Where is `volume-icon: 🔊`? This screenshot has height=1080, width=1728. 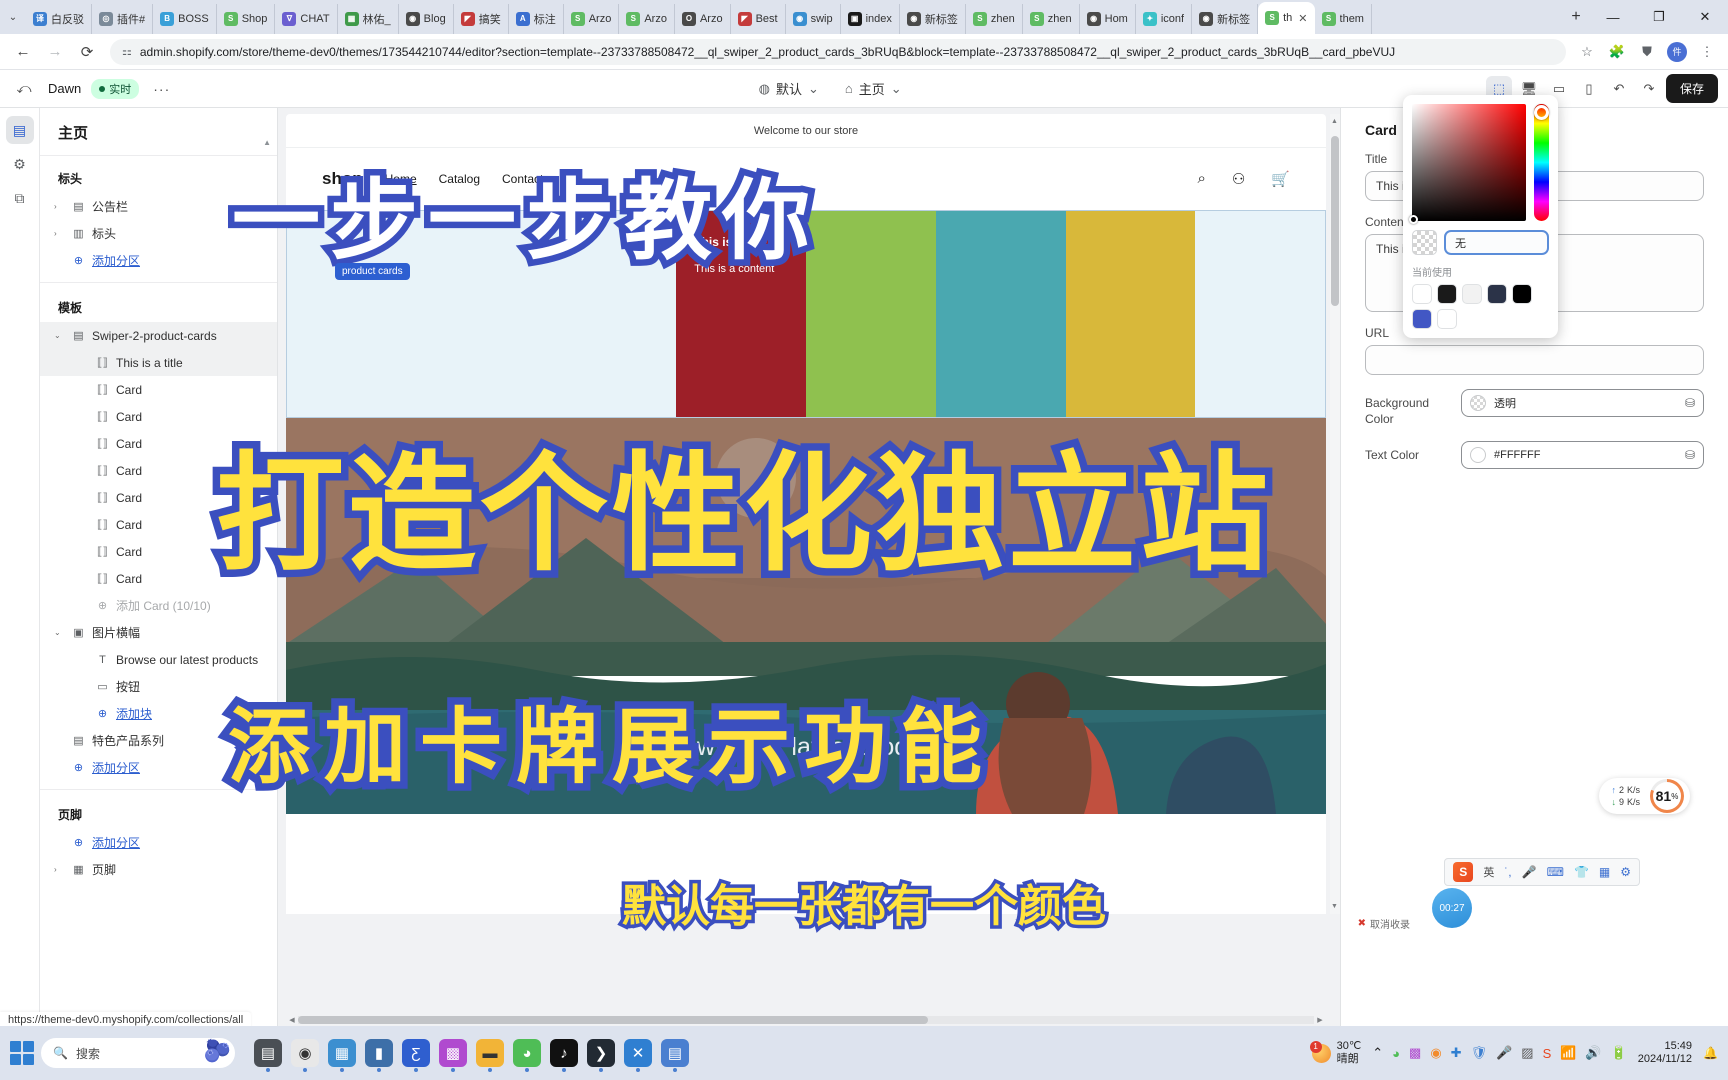
volume-icon: 🔊 is located at coordinates (1593, 1053).